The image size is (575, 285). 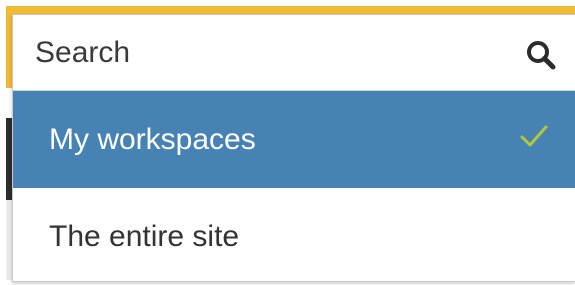 I want to click on scope-option-label: The entire site, so click(x=144, y=236).